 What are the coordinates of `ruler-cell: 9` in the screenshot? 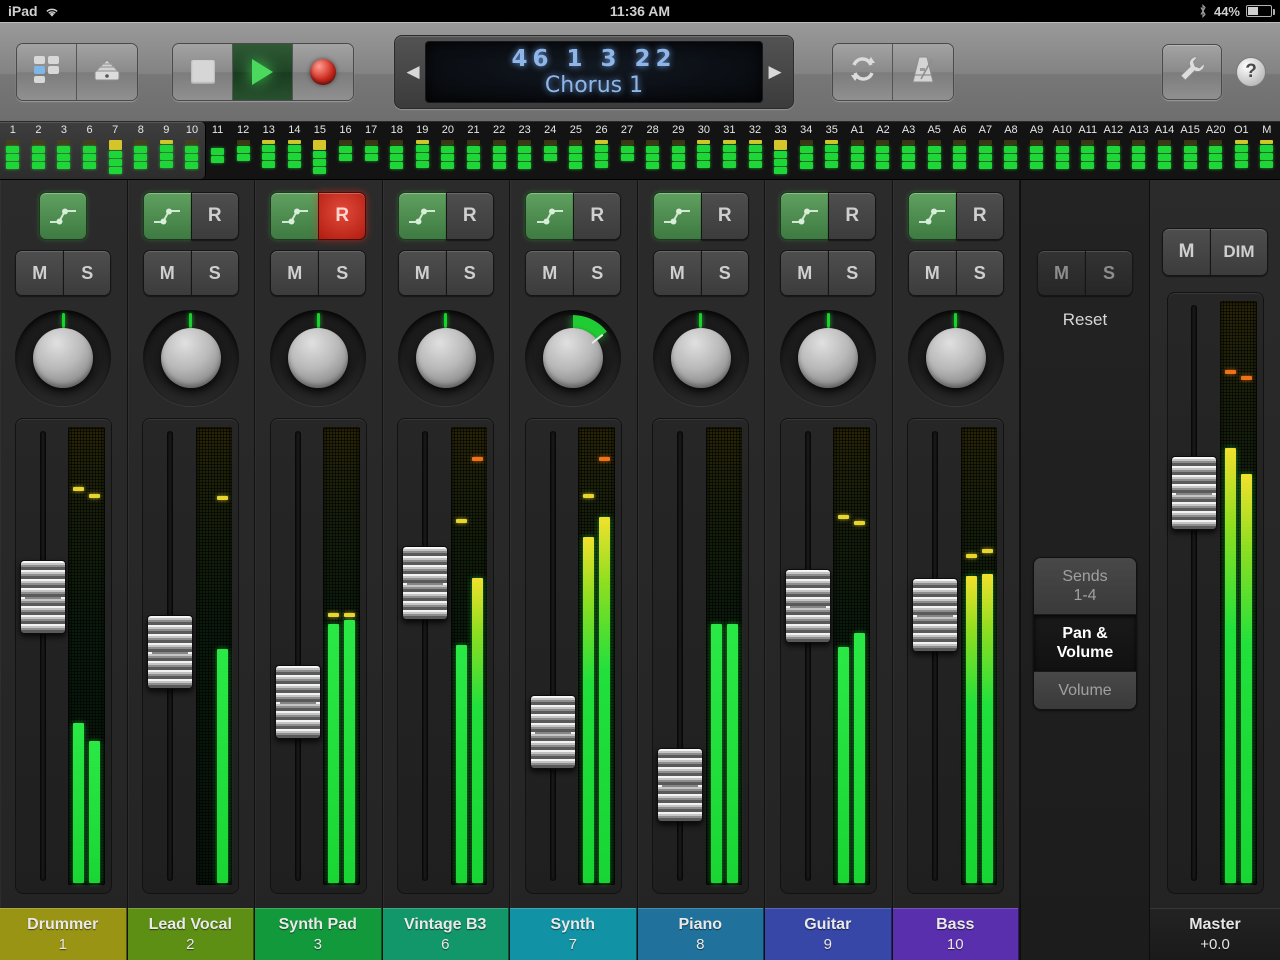 It's located at (167, 150).